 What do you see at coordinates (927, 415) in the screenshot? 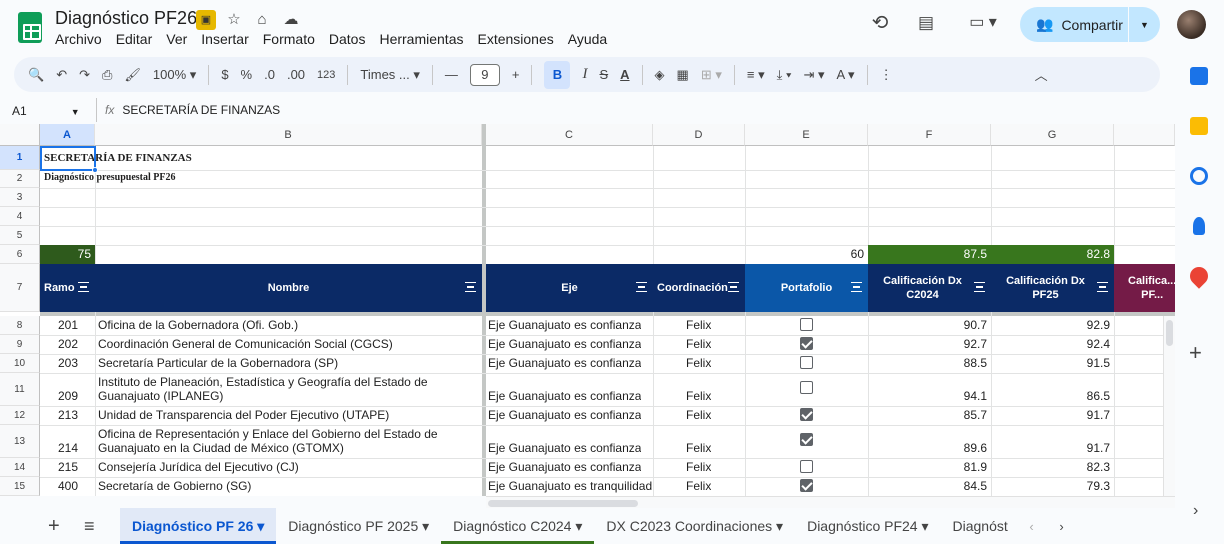
I see `cell-cal-c2024: 85.7` at bounding box center [927, 415].